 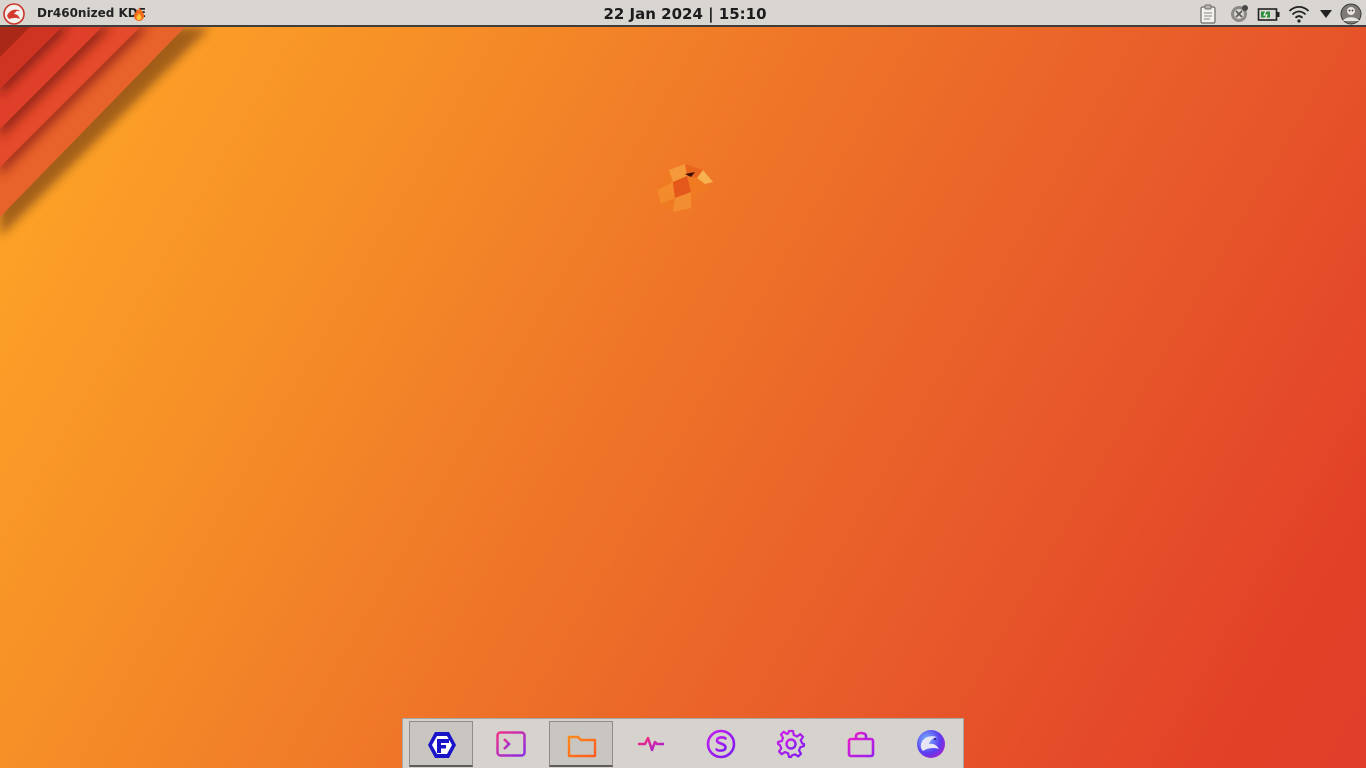 I want to click on store-bag-icon, so click(x=861, y=744).